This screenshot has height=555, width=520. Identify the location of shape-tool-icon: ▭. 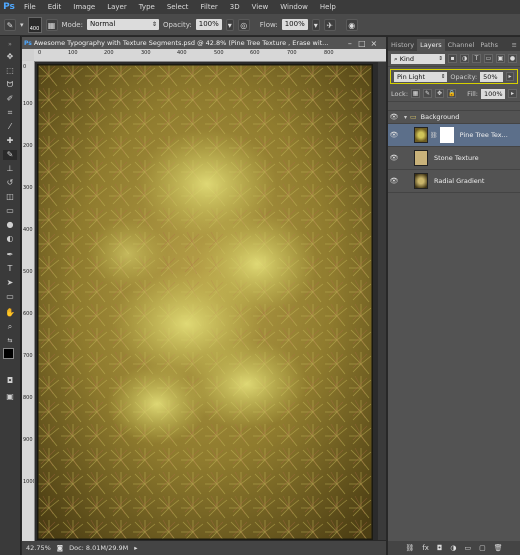
(10, 297).